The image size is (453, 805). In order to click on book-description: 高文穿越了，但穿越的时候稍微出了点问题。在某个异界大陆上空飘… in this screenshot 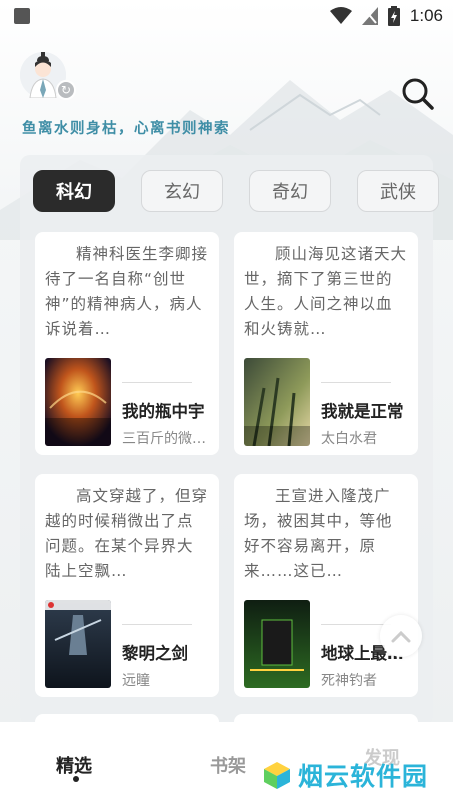, I will do `click(127, 533)`.